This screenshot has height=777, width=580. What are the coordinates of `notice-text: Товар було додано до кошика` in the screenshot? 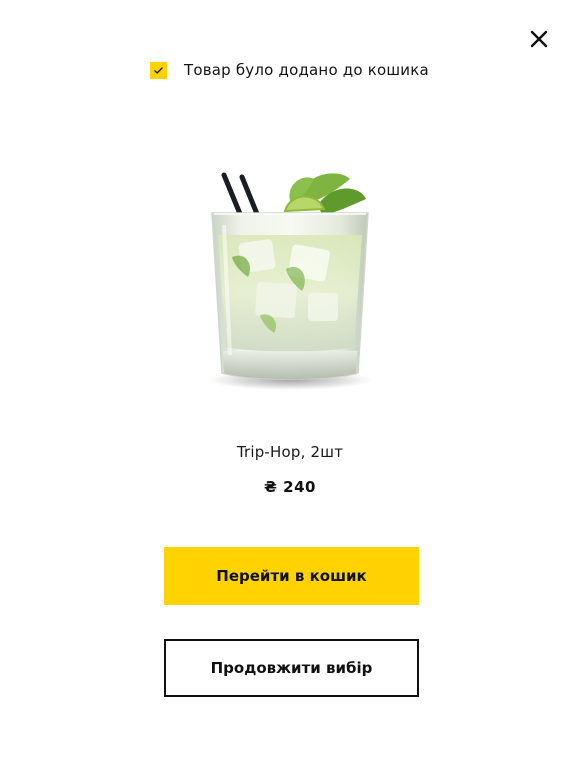 It's located at (306, 70).